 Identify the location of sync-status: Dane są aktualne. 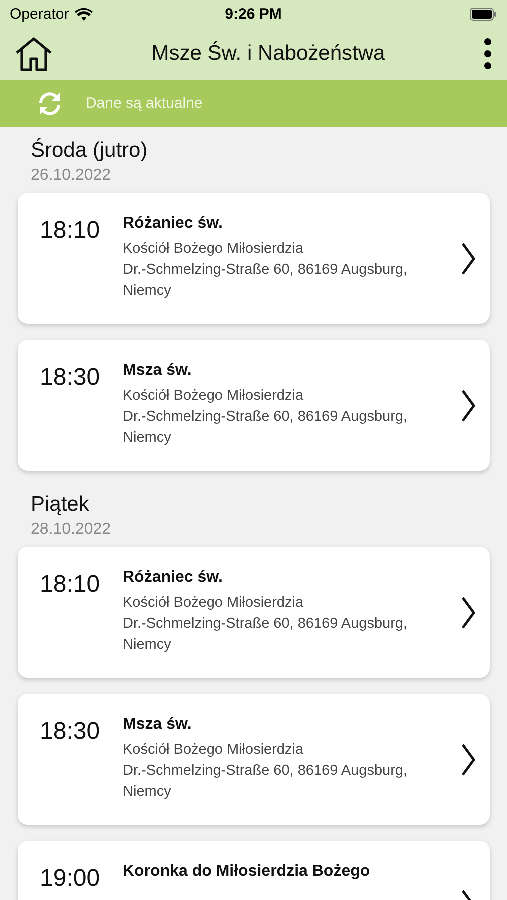
(144, 103).